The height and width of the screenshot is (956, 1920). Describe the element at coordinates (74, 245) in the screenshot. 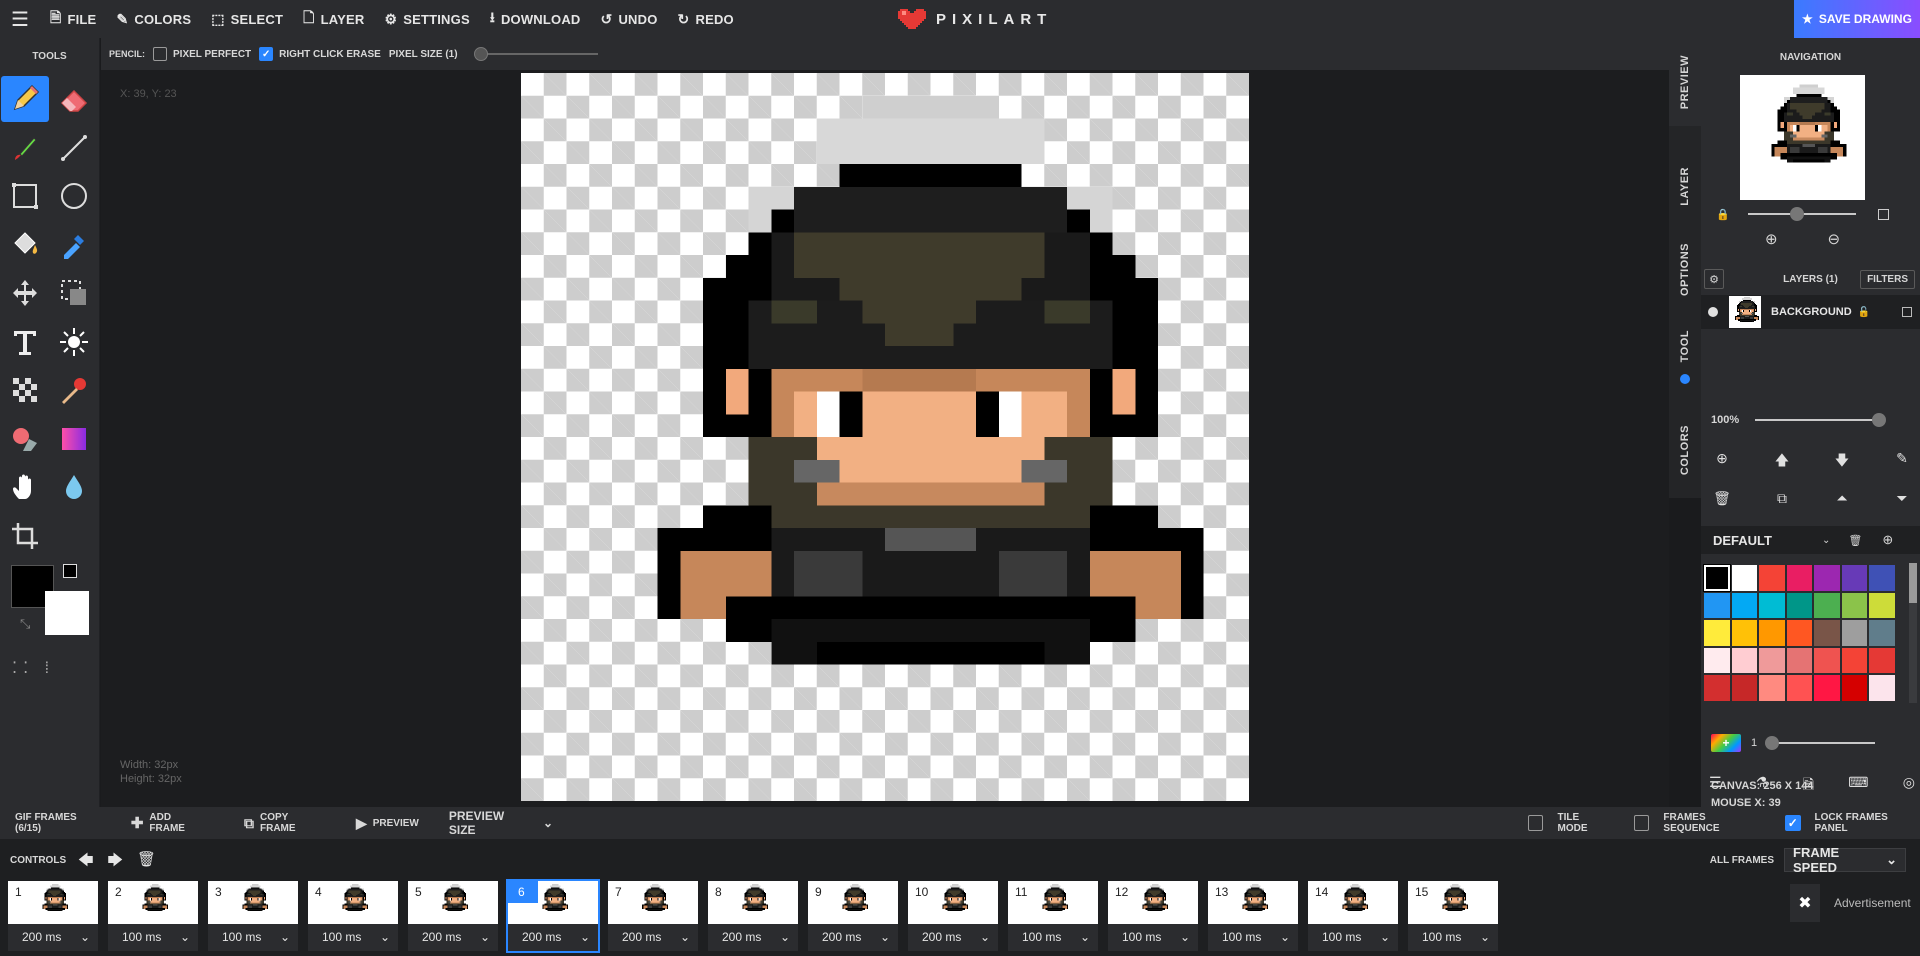

I see `tool-eyedropper` at that location.